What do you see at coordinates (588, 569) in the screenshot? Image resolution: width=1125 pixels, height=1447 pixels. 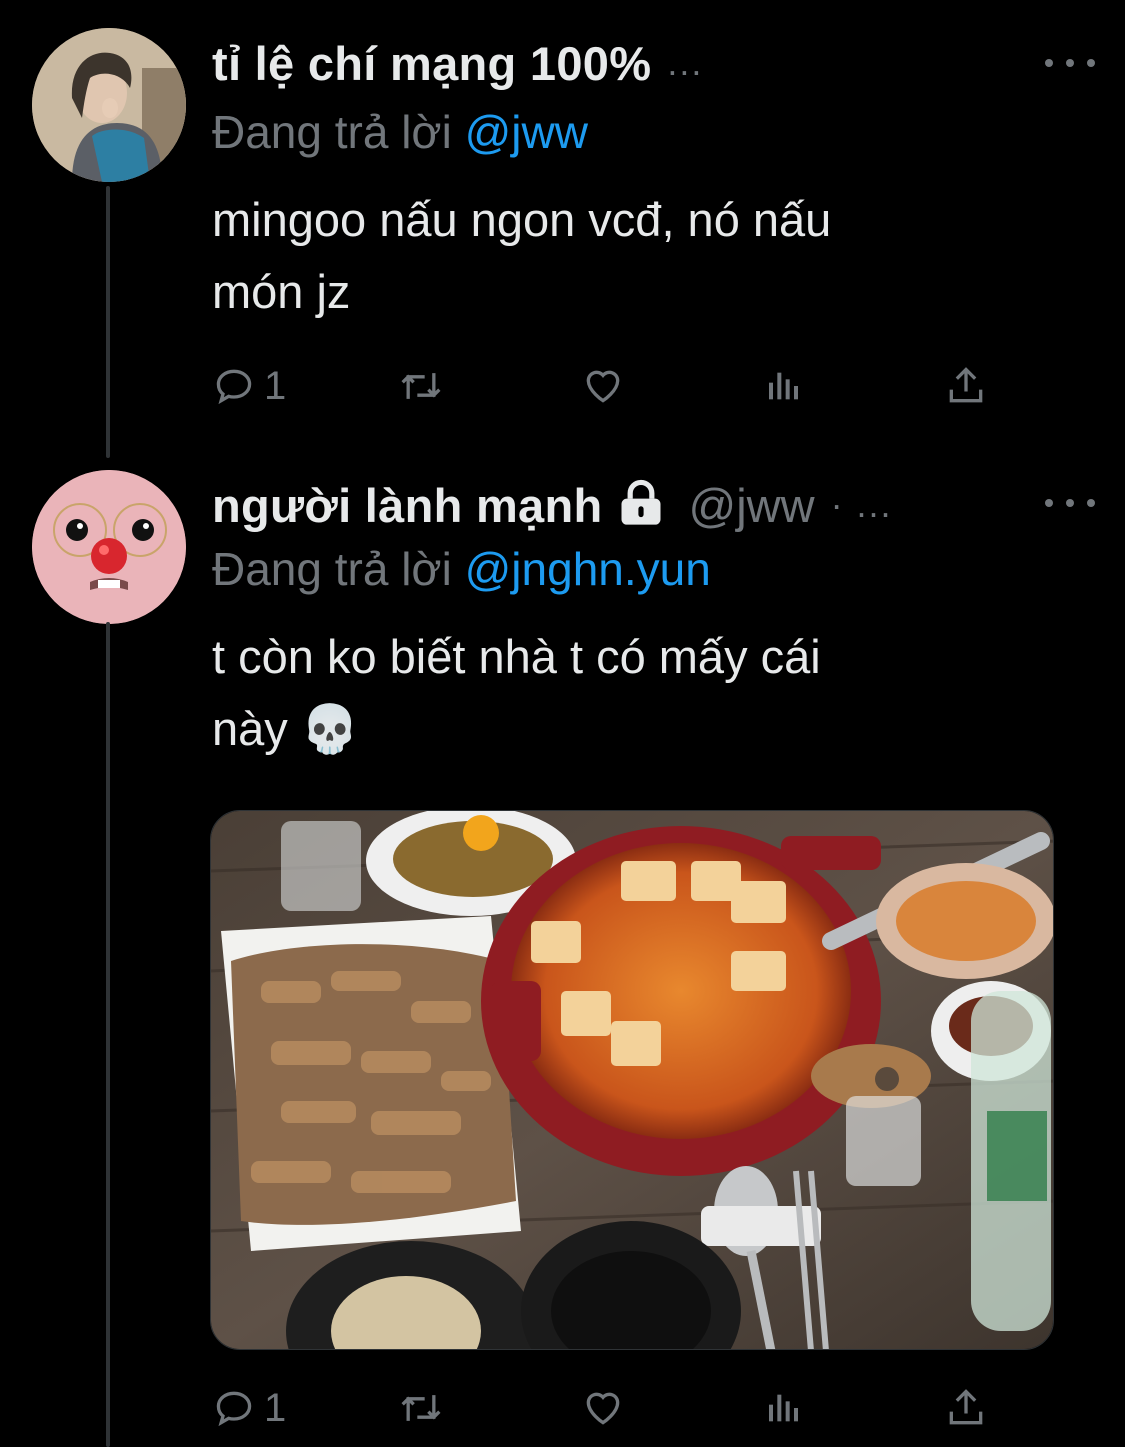 I see `replying-to-handle: @jnghn.yun` at bounding box center [588, 569].